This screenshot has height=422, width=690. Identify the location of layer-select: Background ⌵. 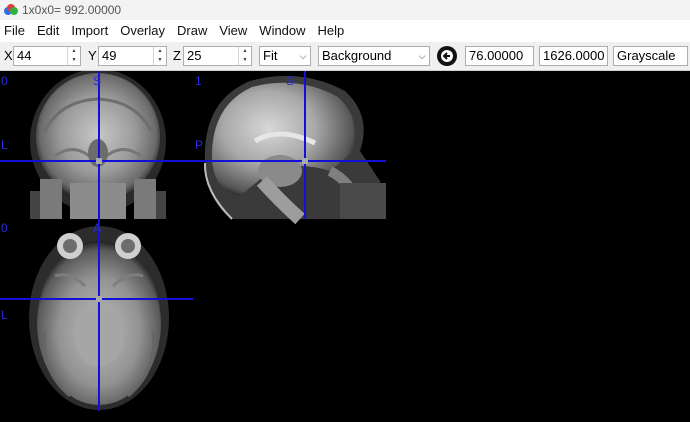
(374, 56).